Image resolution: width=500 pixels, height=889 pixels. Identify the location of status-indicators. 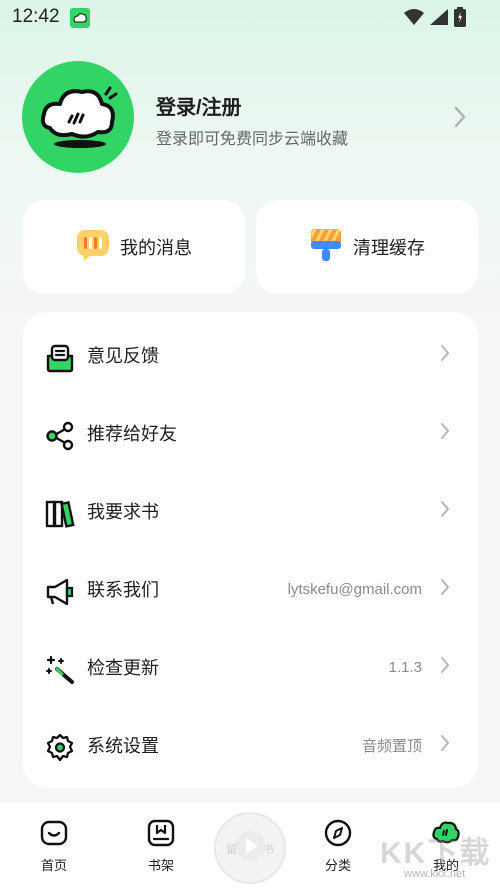
(435, 19).